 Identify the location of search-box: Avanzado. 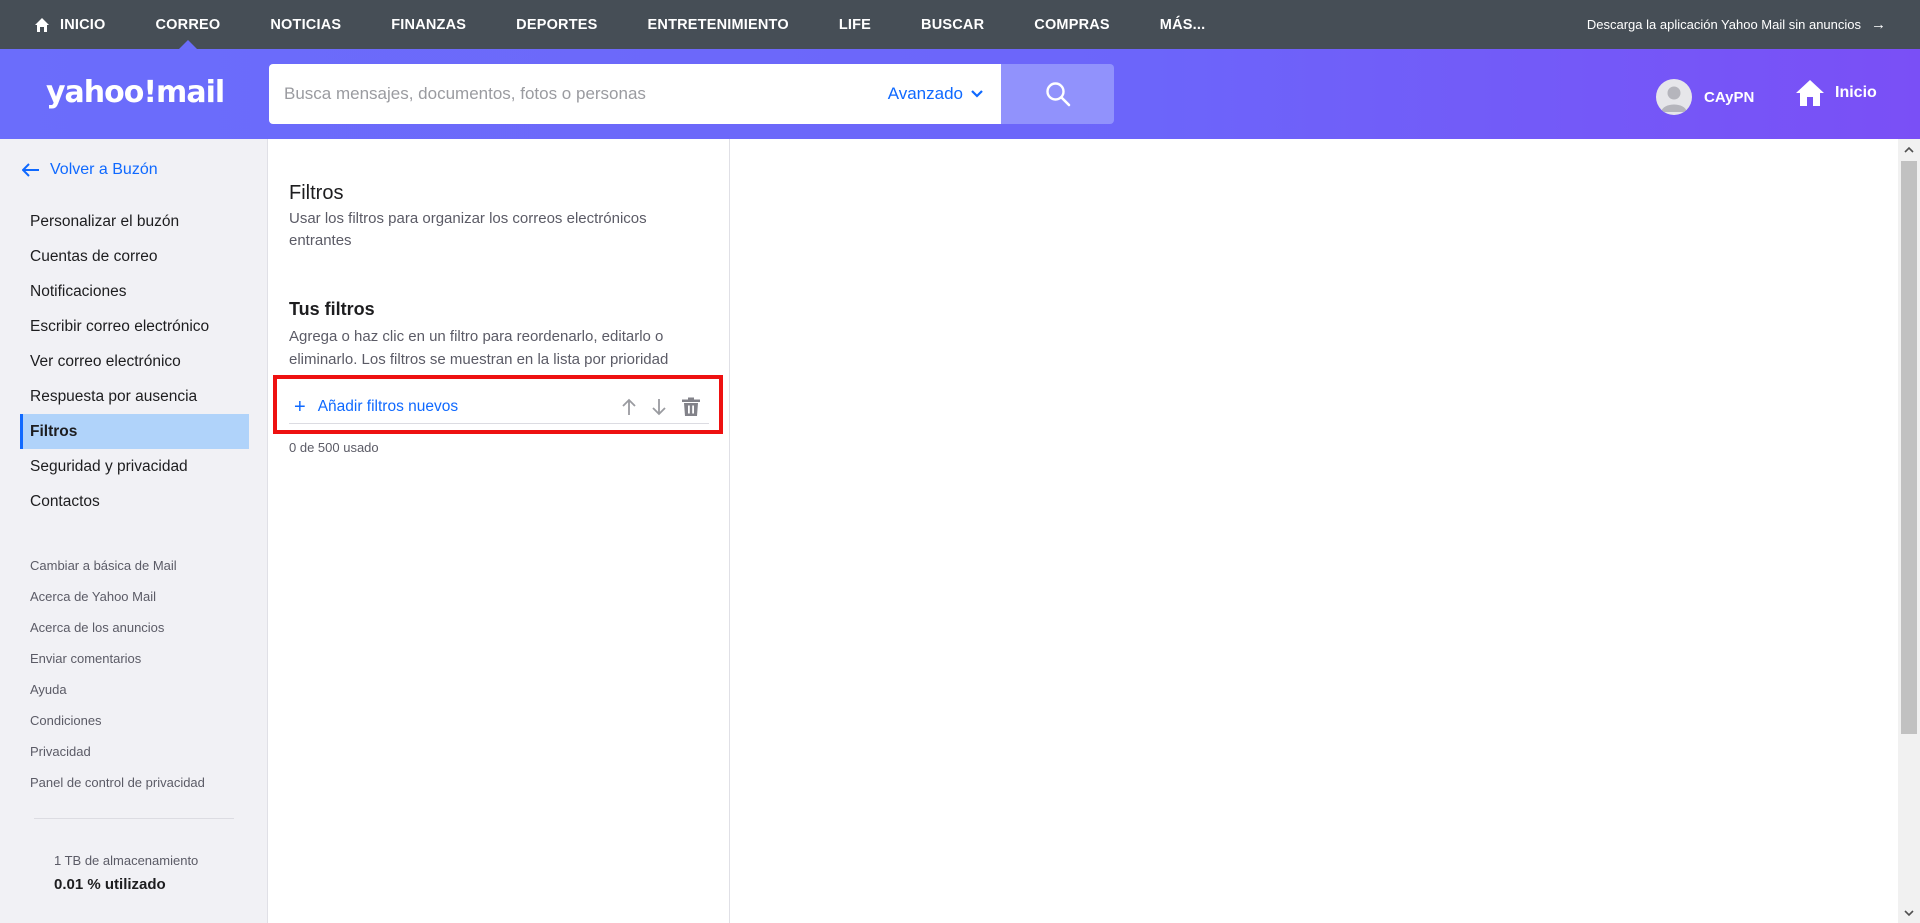
(635, 94).